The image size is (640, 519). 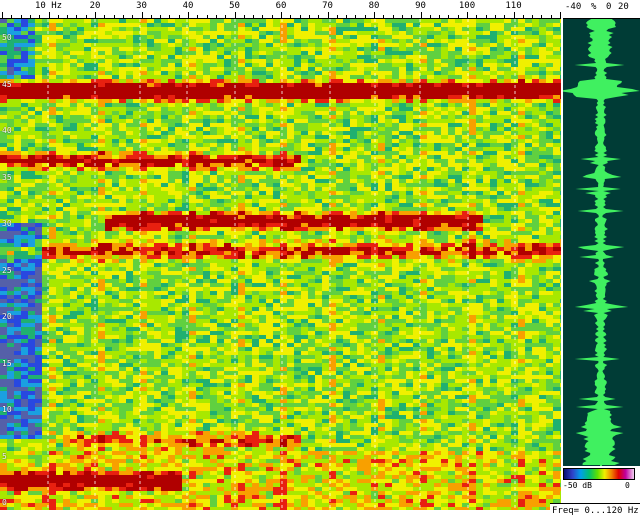 I want to click on ruler-label: 90, so click(x=420, y=6).